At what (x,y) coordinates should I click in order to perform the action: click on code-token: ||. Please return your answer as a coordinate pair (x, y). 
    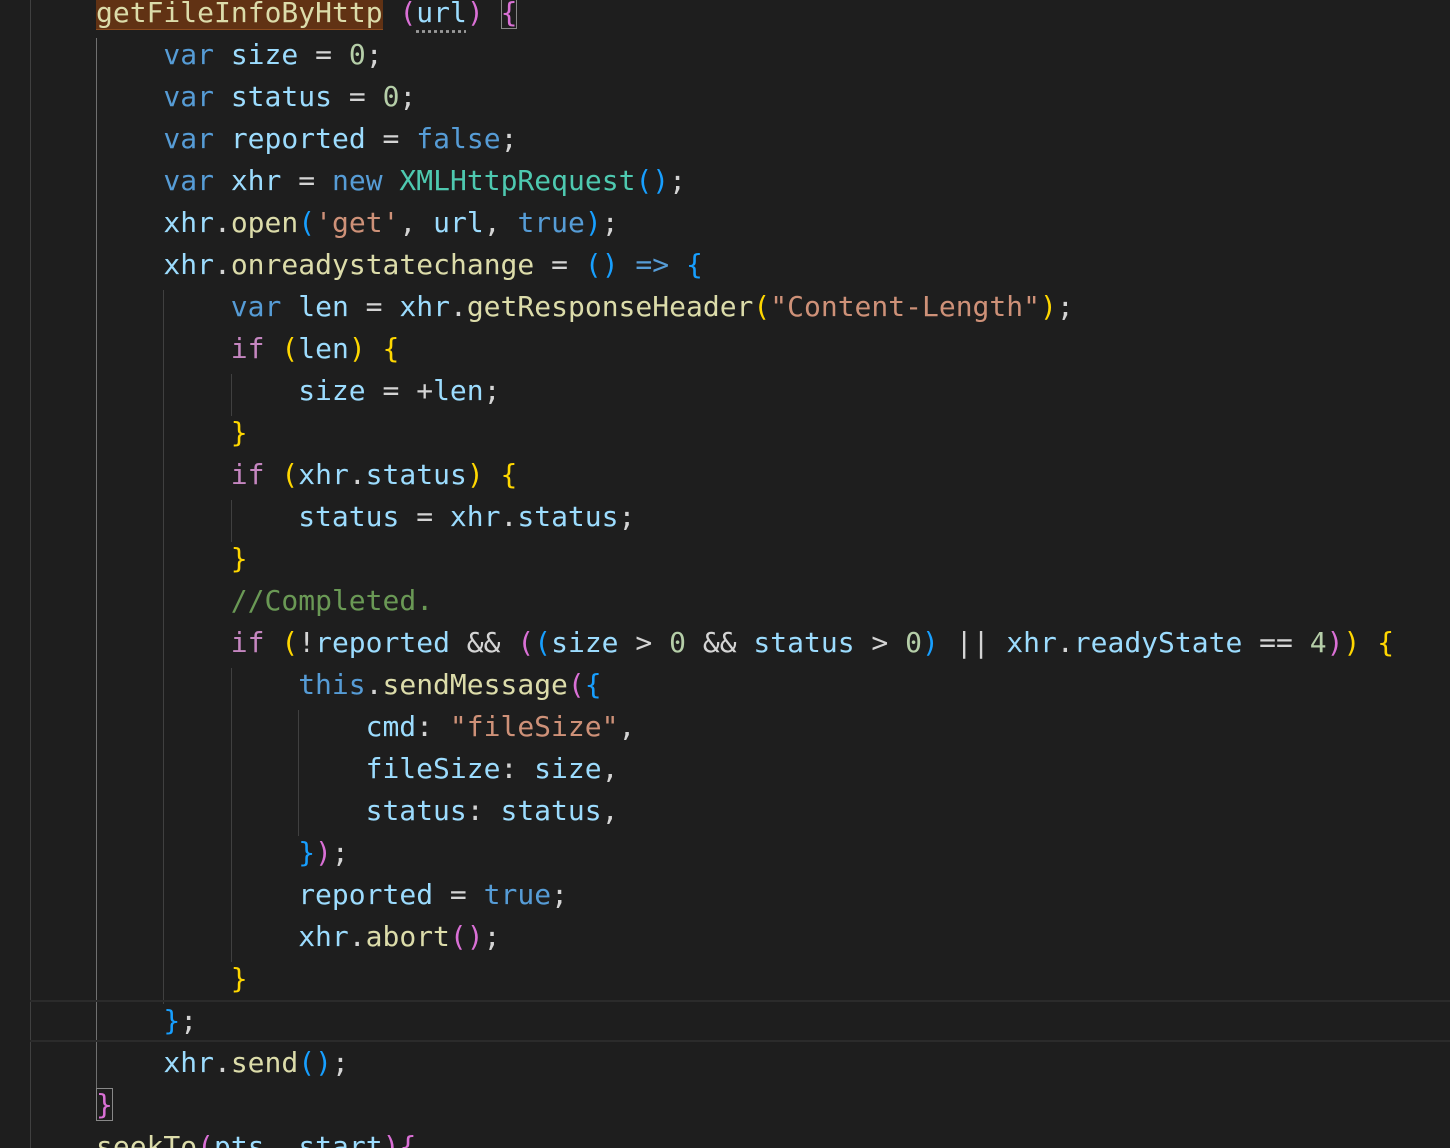
    Looking at the image, I should click on (972, 642).